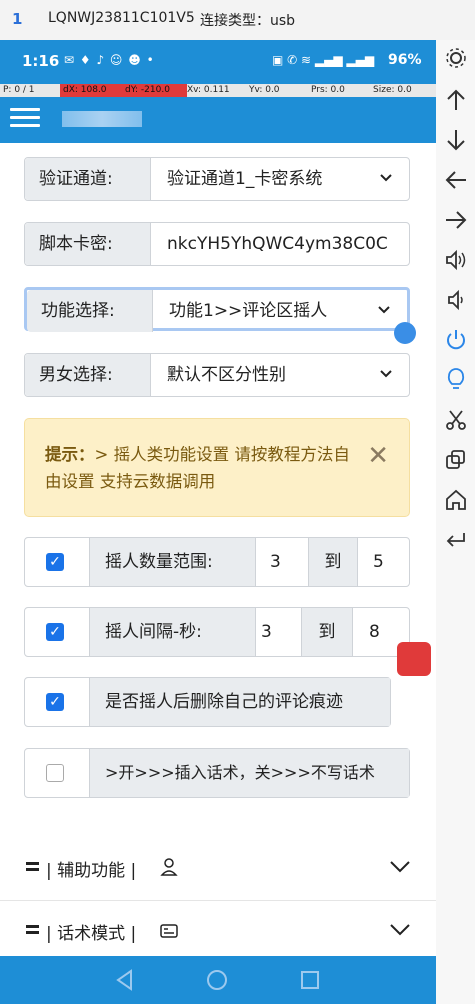 Image resolution: width=475 pixels, height=1004 pixels. I want to click on speech-row: >开>>>插入话术，关>>>不写话术, so click(217, 773).